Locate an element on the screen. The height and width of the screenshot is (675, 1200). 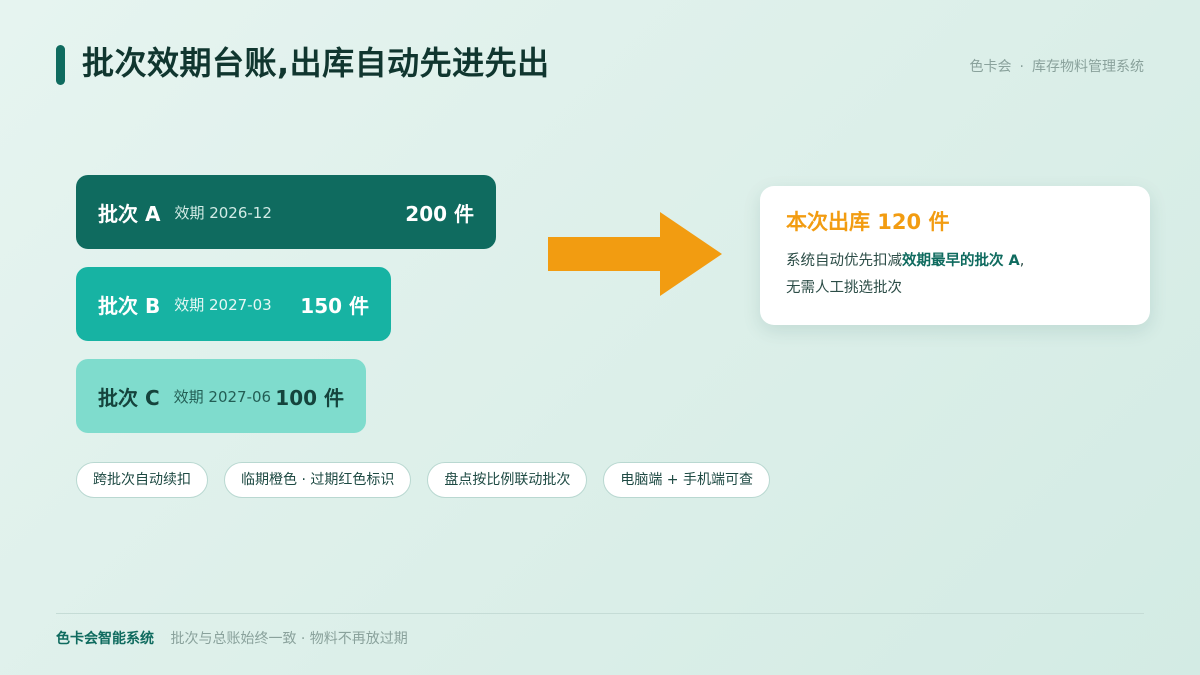
result-card: 本次出库 120 件 系统自动优先扣减效期最早的批次 A, 无需人工挑选批次 is located at coordinates (955, 255).